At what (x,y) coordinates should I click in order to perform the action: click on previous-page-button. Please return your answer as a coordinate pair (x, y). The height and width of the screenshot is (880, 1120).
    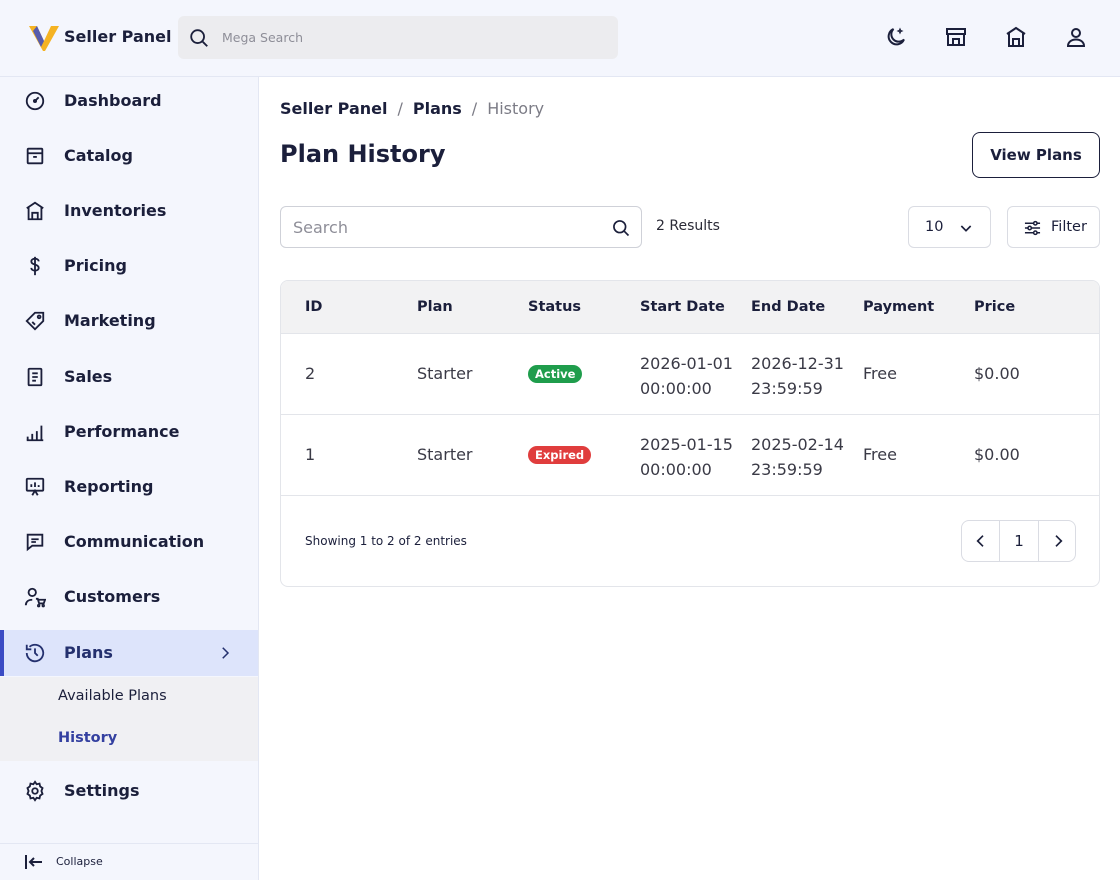
    Looking at the image, I should click on (981, 541).